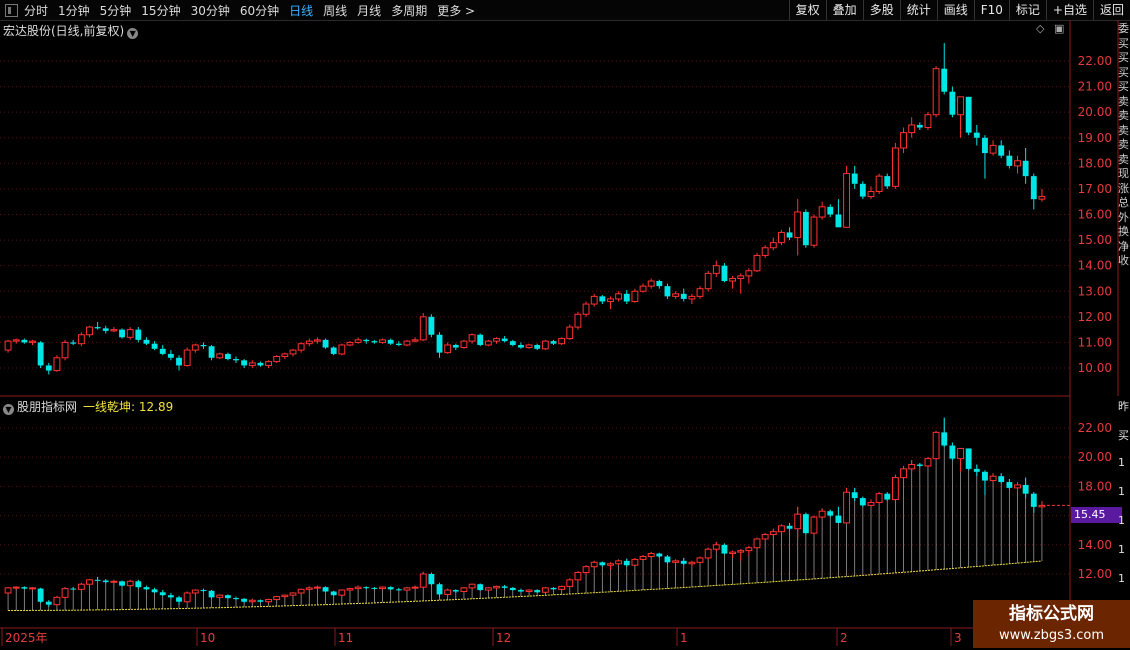  What do you see at coordinates (1123, 217) in the screenshot?
I see `quote-label: 外` at bounding box center [1123, 217].